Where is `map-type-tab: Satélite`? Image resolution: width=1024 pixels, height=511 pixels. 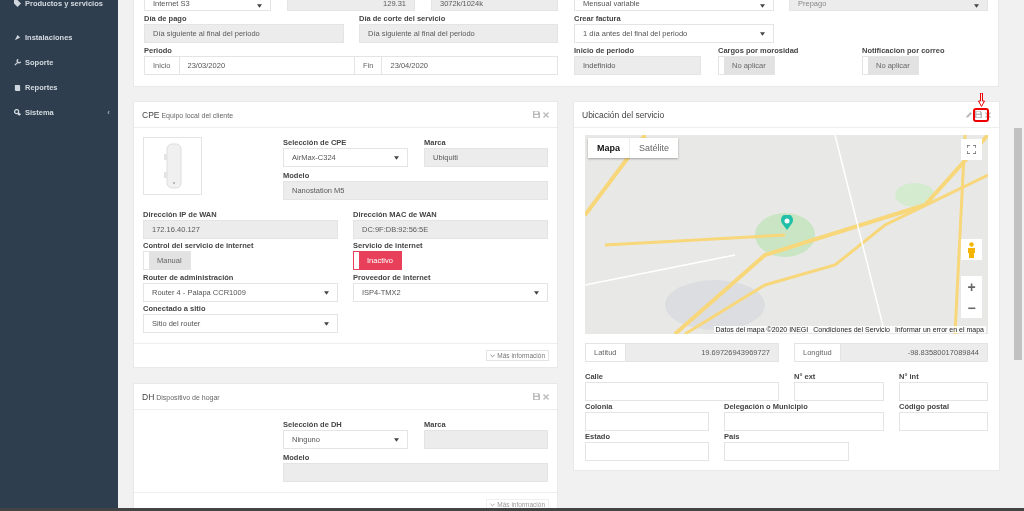
map-type-tab: Satélite is located at coordinates (654, 148).